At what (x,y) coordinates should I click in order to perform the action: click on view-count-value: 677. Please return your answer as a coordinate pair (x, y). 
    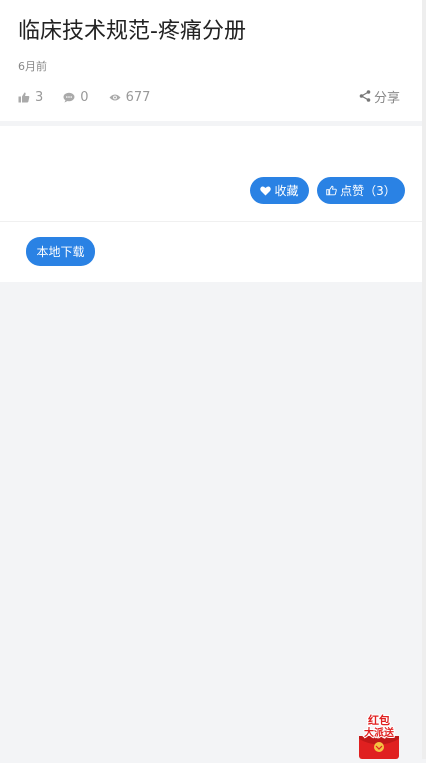
    Looking at the image, I should click on (138, 97).